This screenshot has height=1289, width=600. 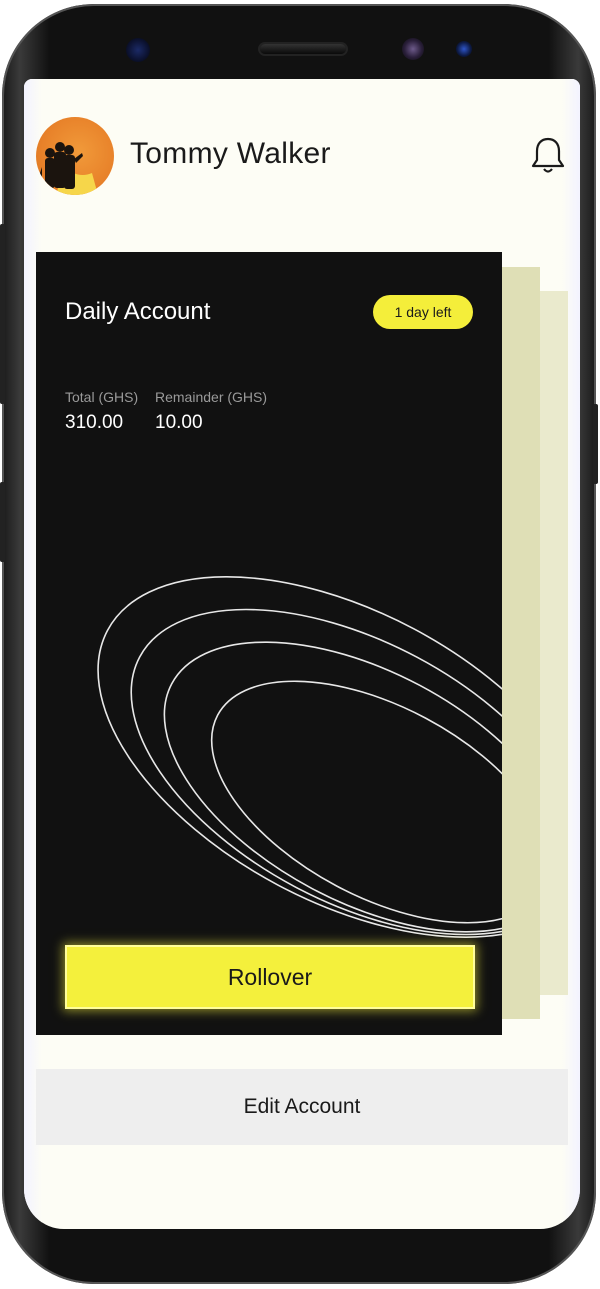 What do you see at coordinates (302, 1107) in the screenshot?
I see `edit-account-button: Edit Account` at bounding box center [302, 1107].